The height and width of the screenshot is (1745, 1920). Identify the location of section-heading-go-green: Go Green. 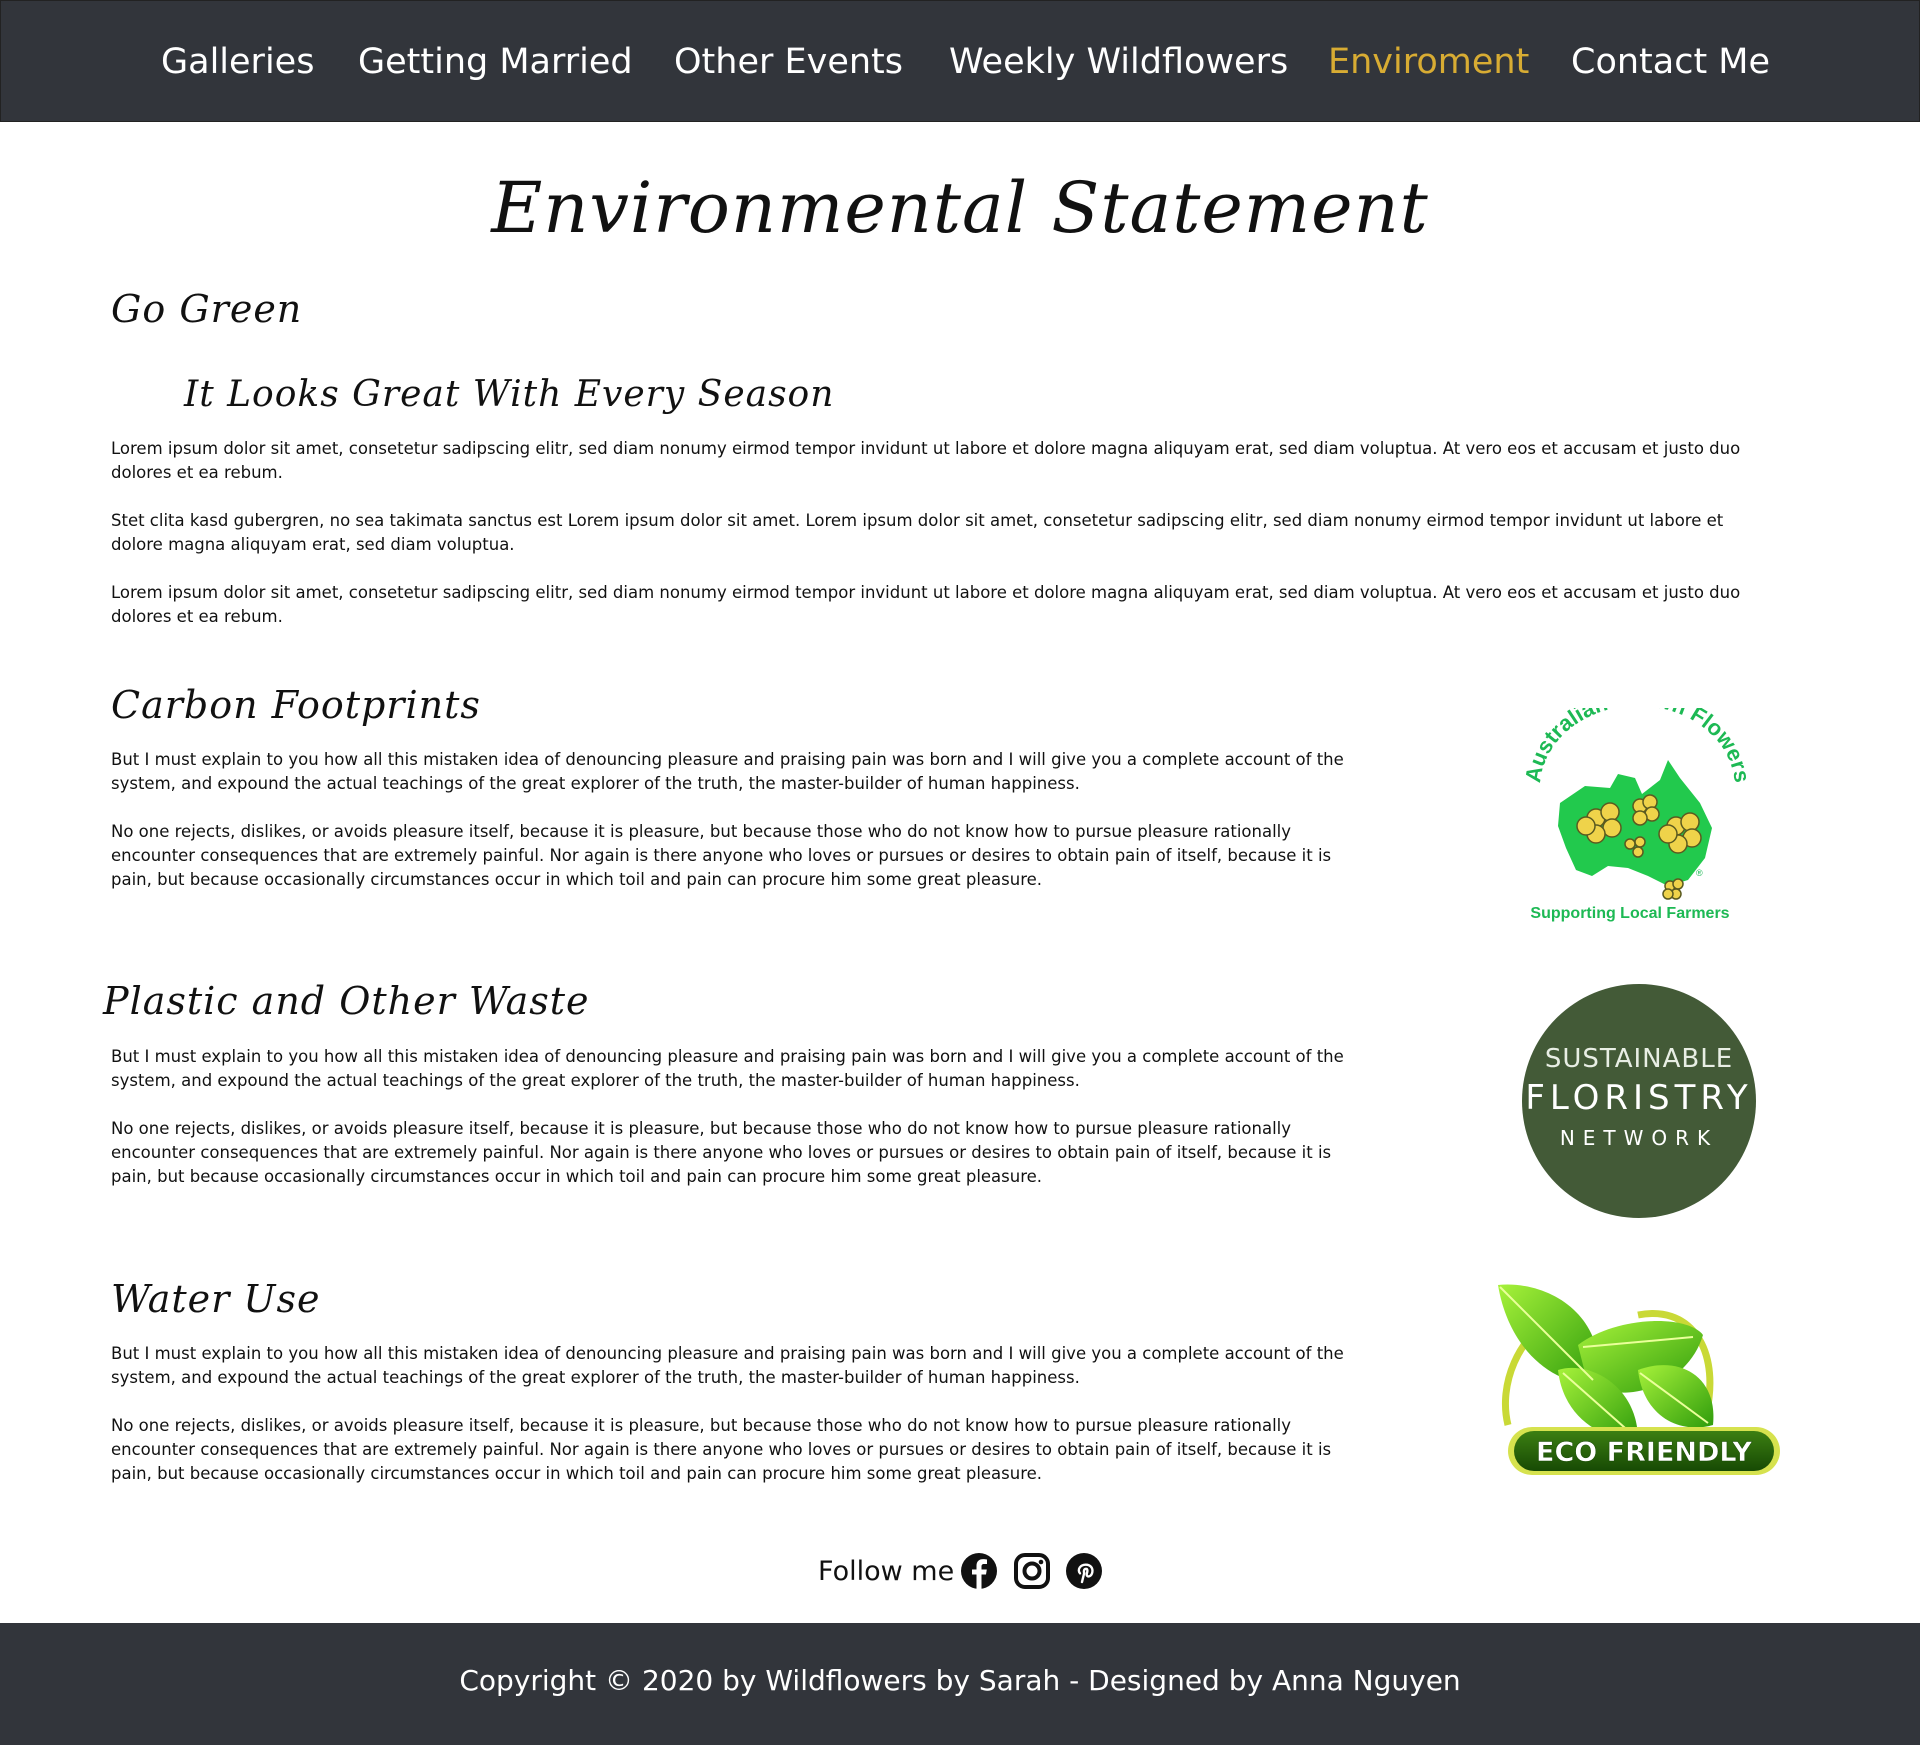
(207, 309).